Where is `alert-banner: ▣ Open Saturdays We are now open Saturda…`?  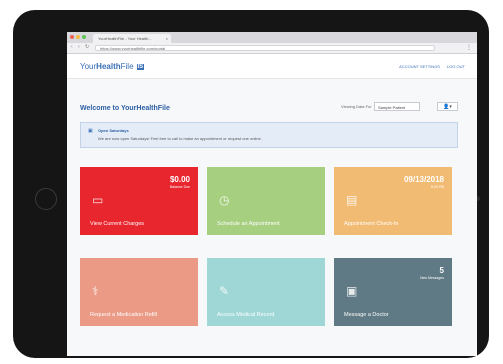 alert-banner: ▣ Open Saturdays We are now open Saturda… is located at coordinates (269, 135).